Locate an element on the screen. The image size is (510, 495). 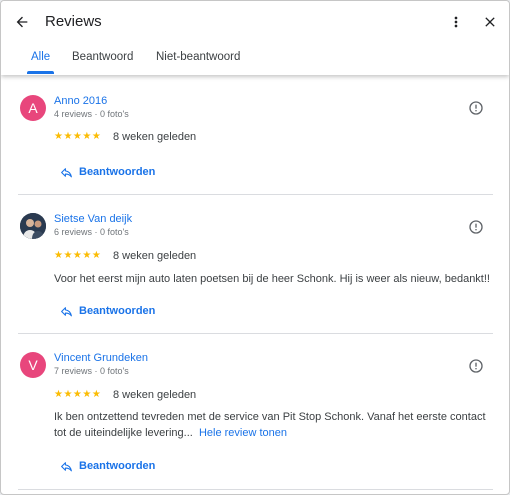
more-vert-icon is located at coordinates (456, 22).